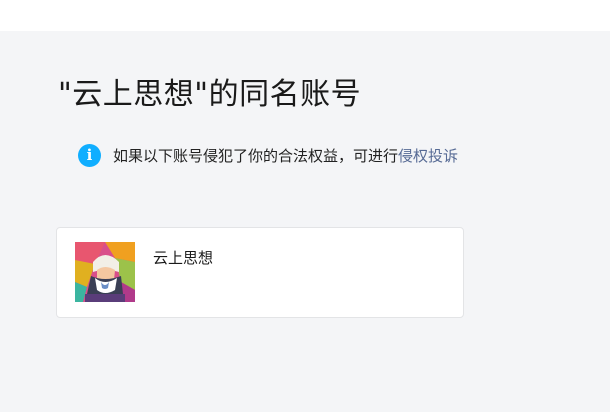 Image resolution: width=610 pixels, height=412 pixels. I want to click on infringement-notice: i 如果以下账号侵犯了你的合法权益，可进行 侵权投诉, so click(268, 155).